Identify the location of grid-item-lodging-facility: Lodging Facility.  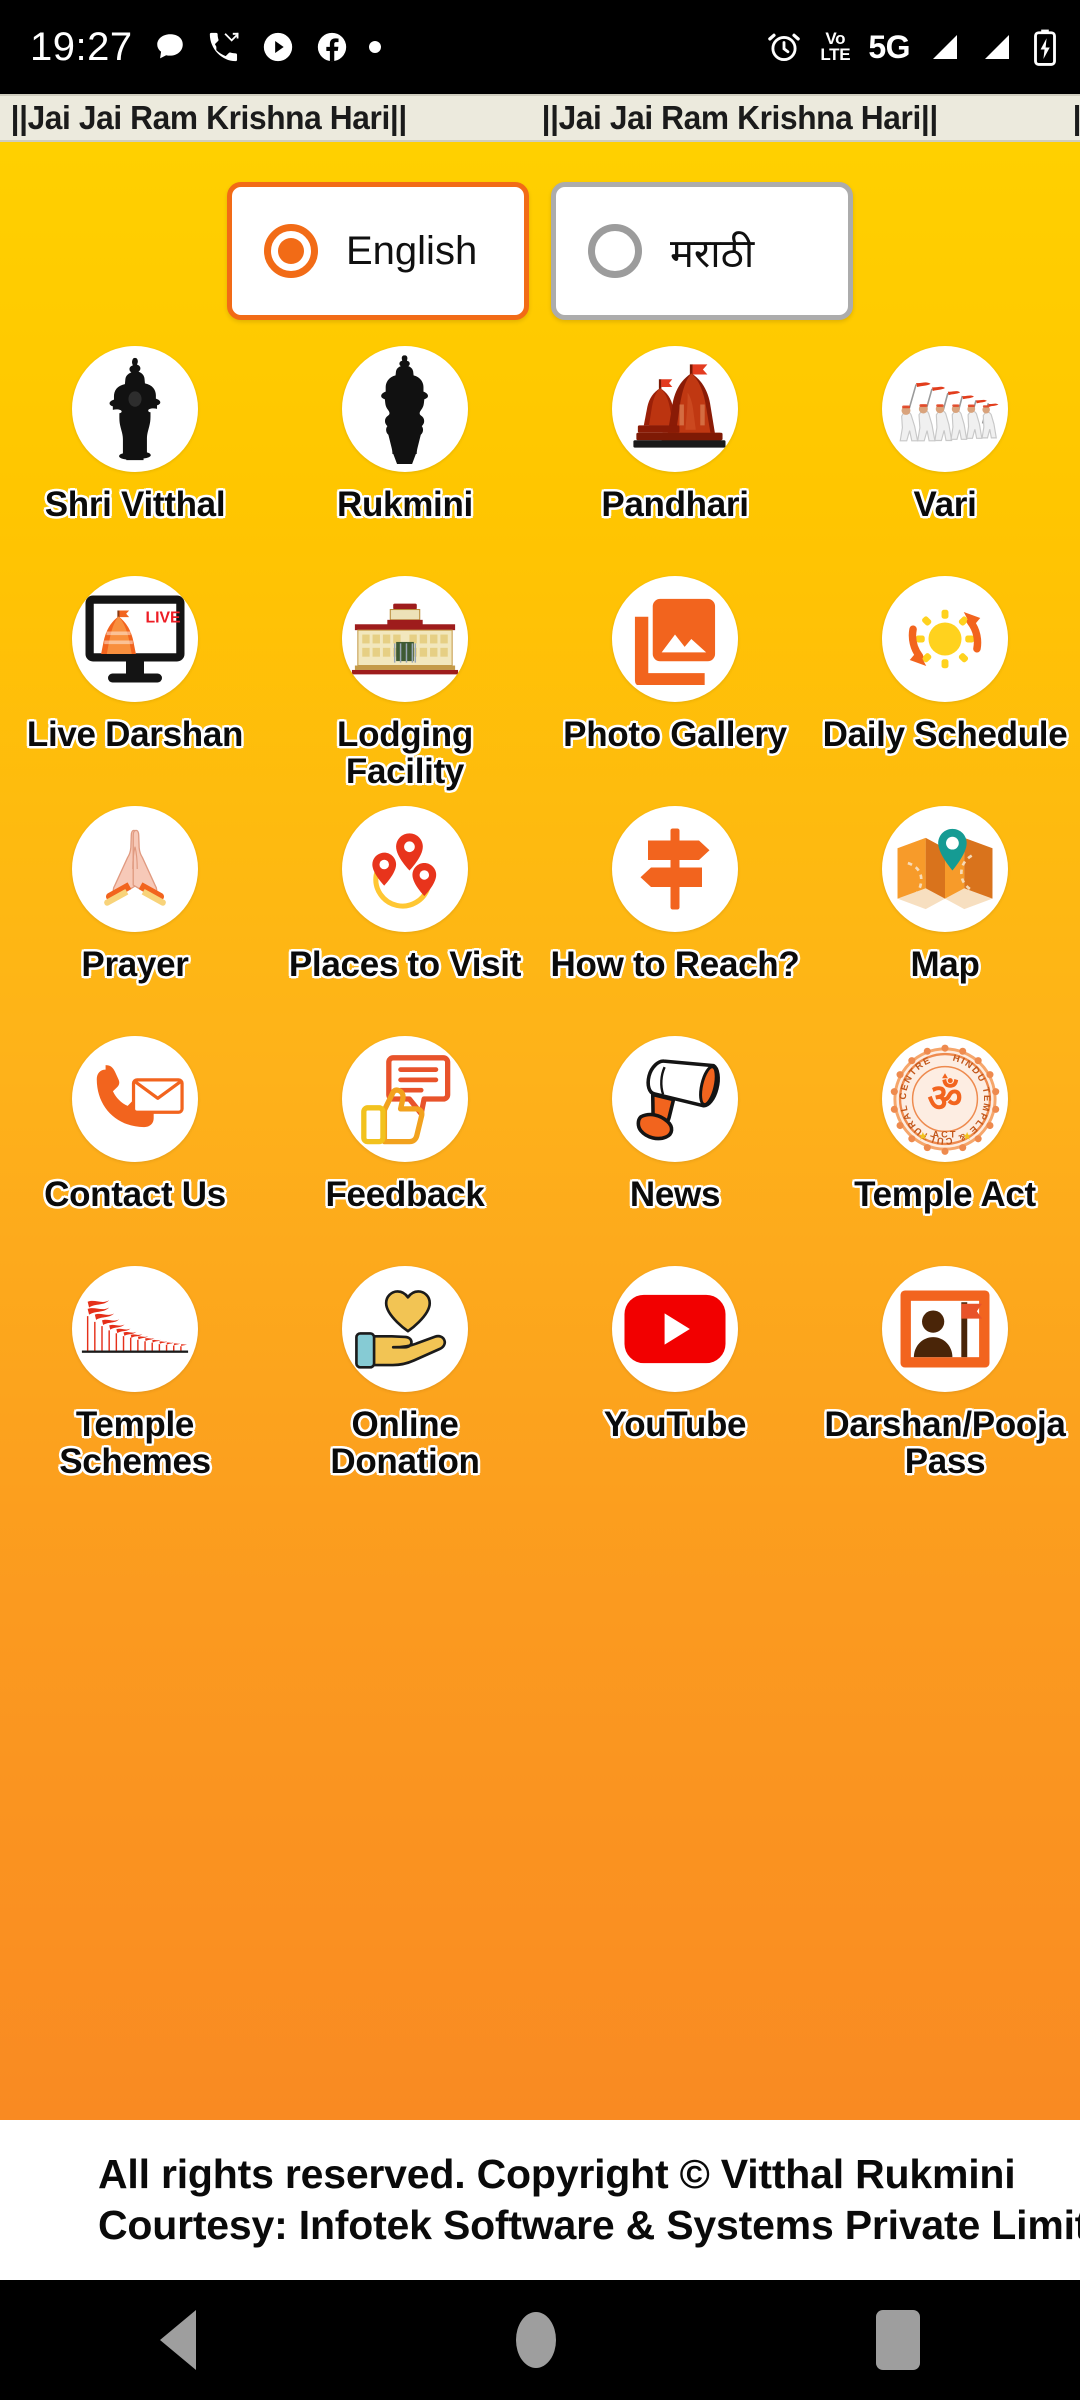
(405, 687).